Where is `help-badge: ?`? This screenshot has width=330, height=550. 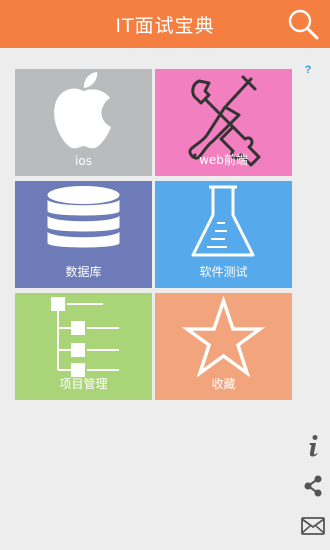 help-badge: ? is located at coordinates (308, 70).